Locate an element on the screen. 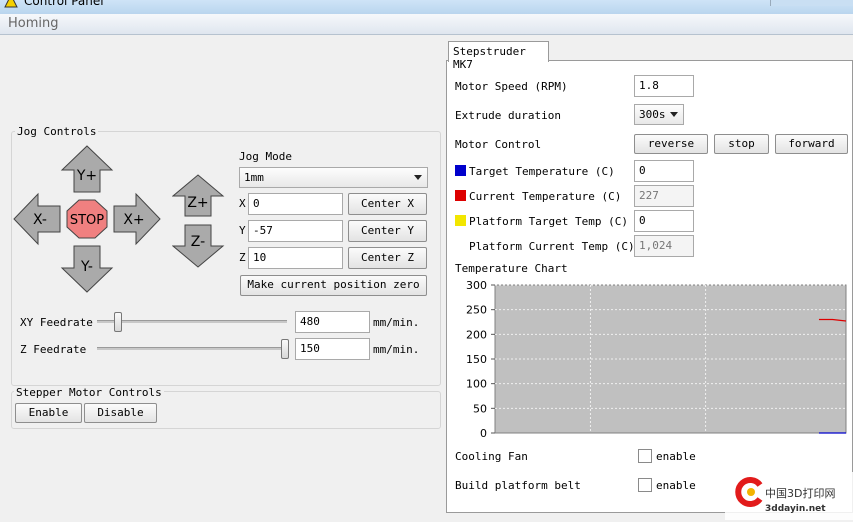 The height and width of the screenshot is (522, 853). jog-mode-value: 1mm is located at coordinates (254, 177).